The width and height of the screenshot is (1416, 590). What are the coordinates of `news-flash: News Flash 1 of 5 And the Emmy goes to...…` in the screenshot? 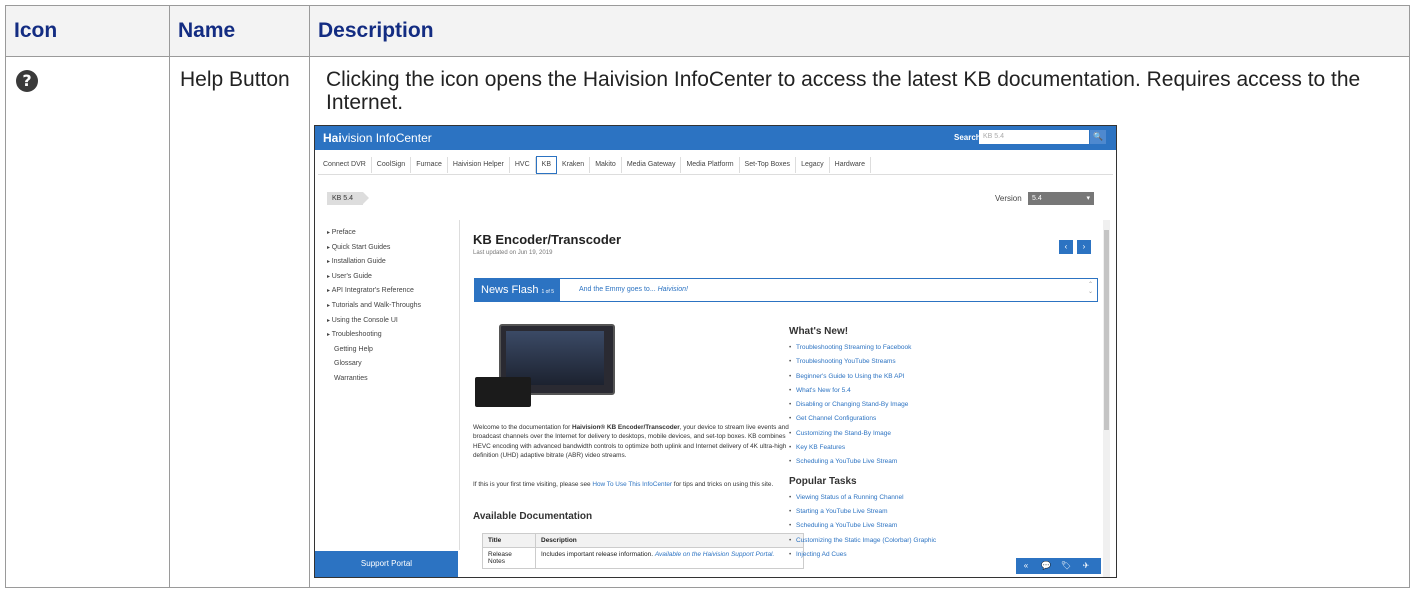 It's located at (786, 290).